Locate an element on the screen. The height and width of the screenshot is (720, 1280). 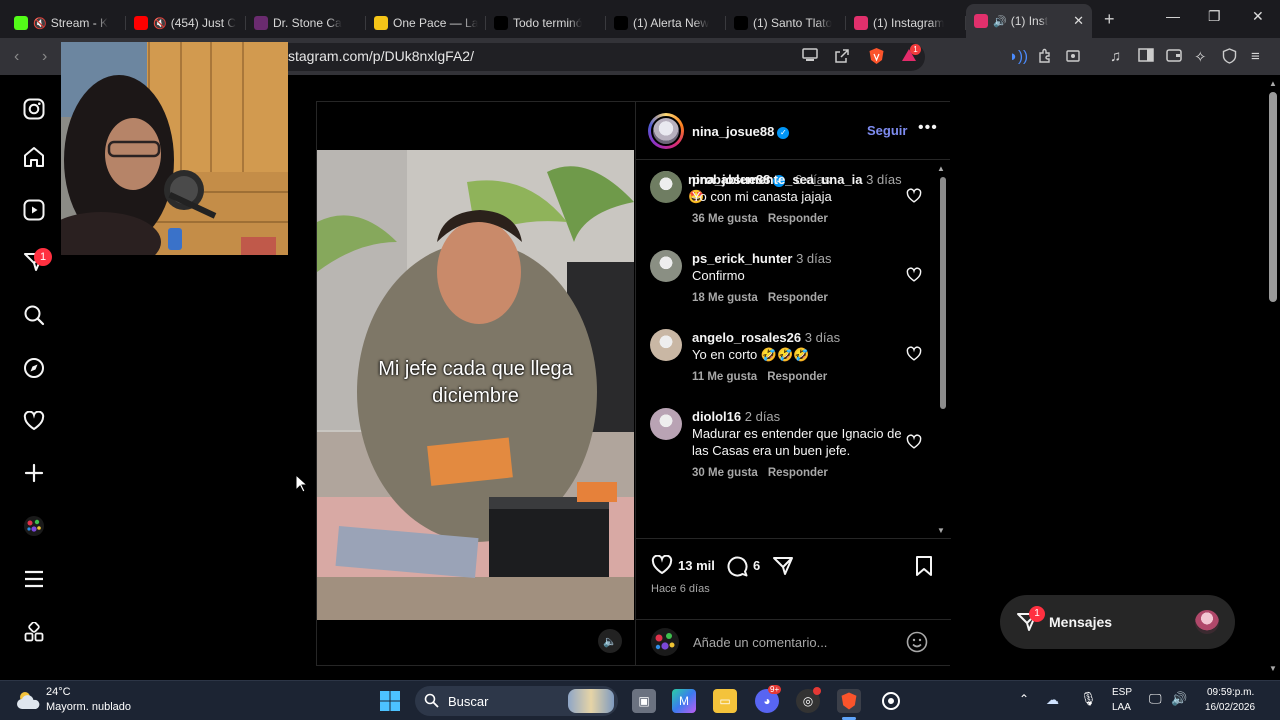
page-scrollbar: ▲ ▼ is located at coordinates (1273, 376).